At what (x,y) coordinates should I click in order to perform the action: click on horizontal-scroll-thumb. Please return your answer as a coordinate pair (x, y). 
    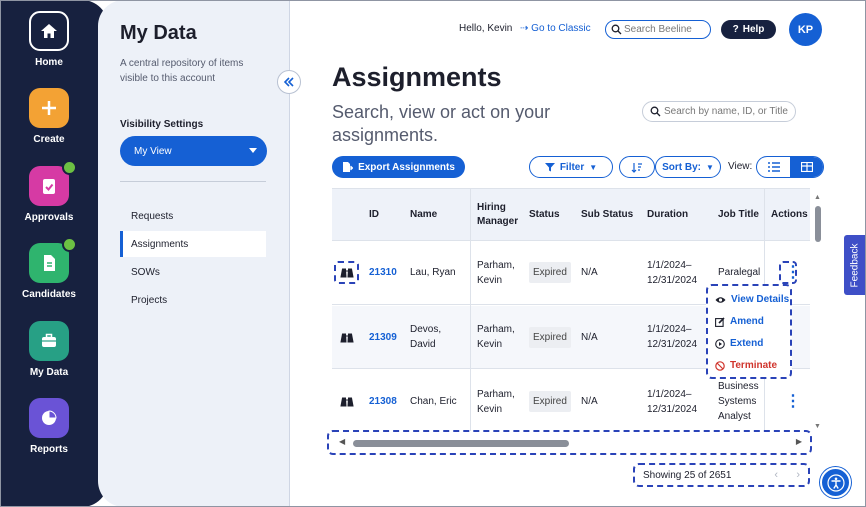
    Looking at the image, I should click on (461, 443).